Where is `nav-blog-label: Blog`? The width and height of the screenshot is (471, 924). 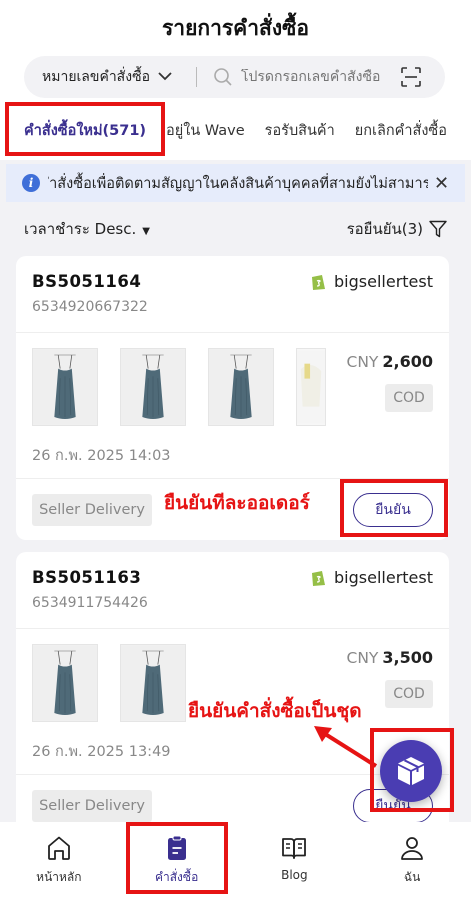
nav-blog-label: Blog is located at coordinates (294, 875).